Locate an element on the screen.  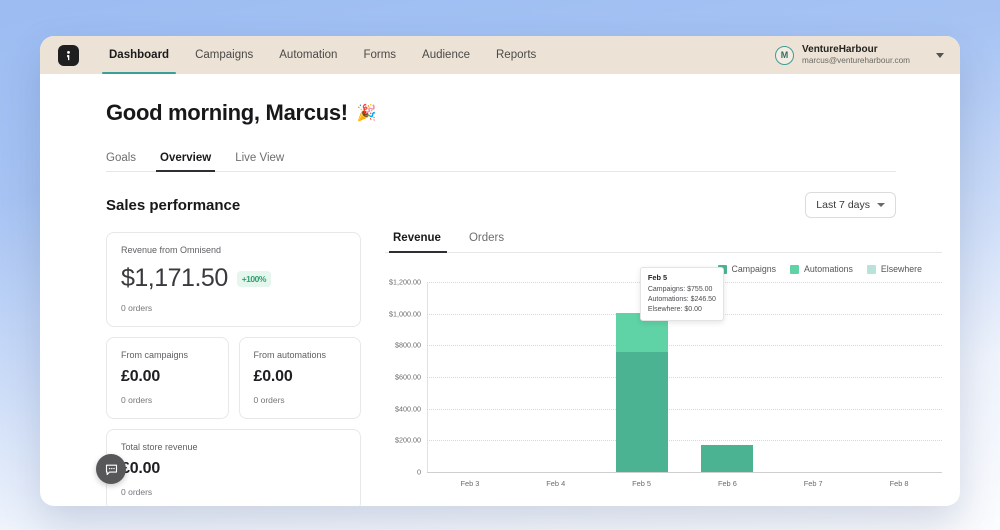
legend-item-automations: Automations is located at coordinates (821, 269).